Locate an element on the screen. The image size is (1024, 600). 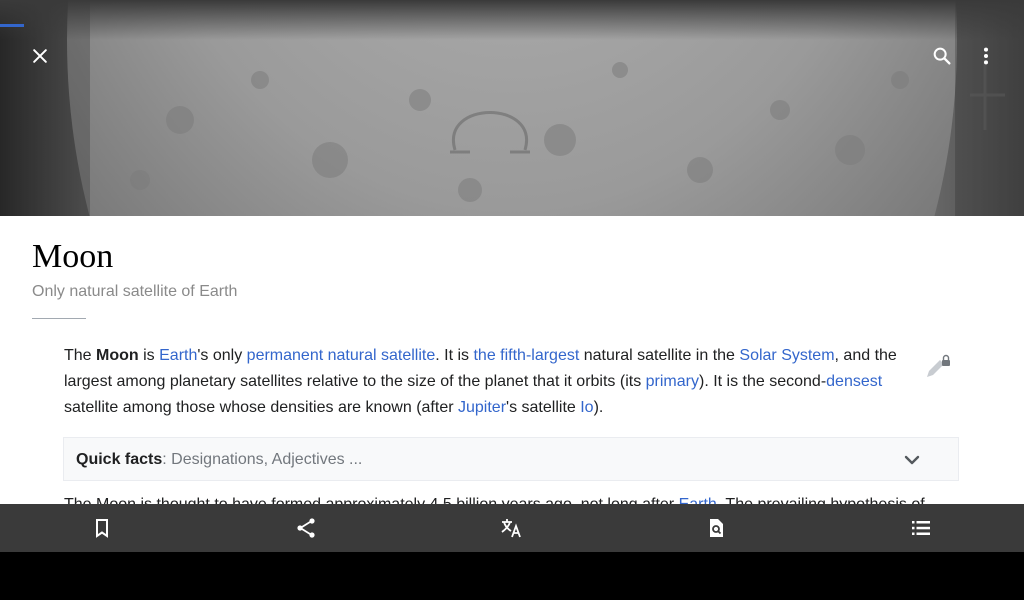
link-jupiter: Jupiter is located at coordinates (482, 407).